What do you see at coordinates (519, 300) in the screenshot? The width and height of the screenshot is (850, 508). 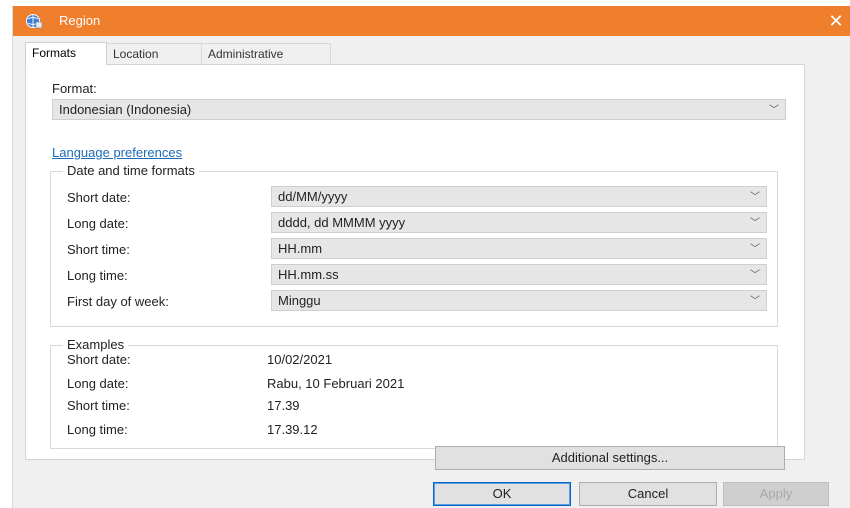 I see `first-day-select: Minggu ﹀` at bounding box center [519, 300].